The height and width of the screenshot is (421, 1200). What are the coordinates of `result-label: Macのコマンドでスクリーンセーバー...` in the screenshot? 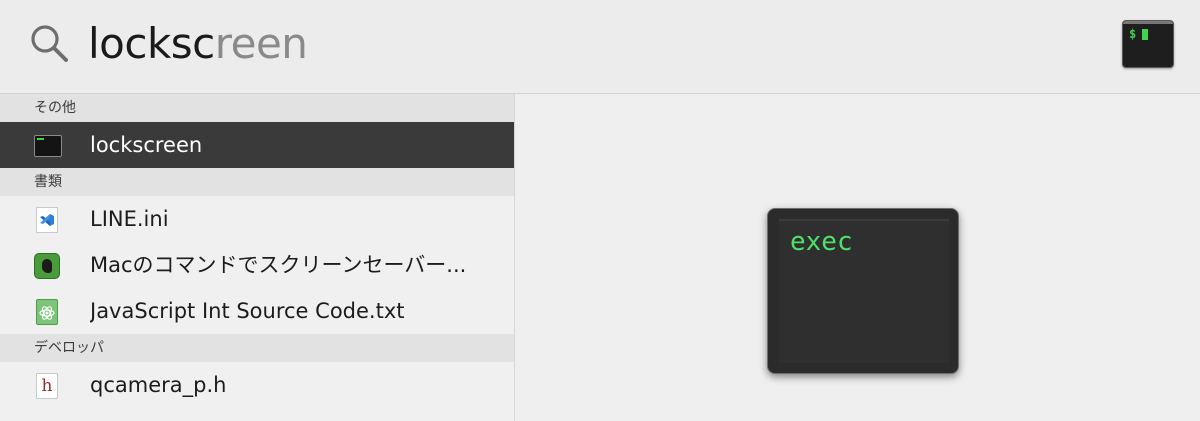 It's located at (278, 265).